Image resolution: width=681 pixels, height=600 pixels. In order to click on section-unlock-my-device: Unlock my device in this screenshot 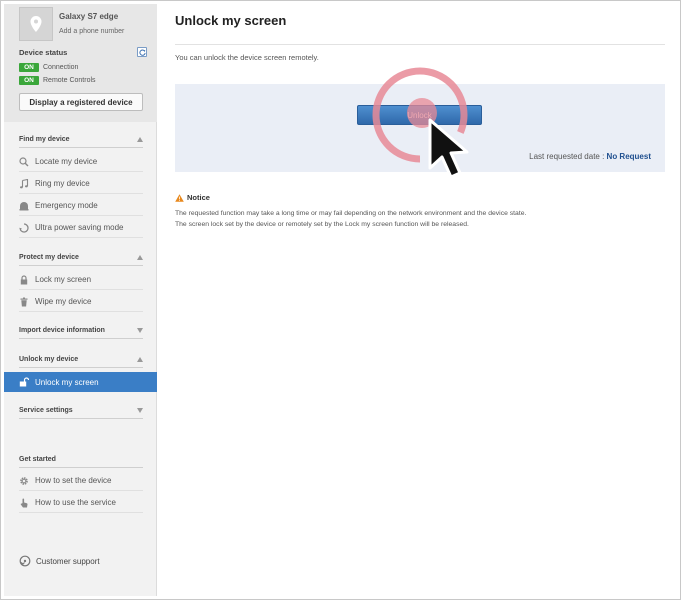, I will do `click(81, 360)`.